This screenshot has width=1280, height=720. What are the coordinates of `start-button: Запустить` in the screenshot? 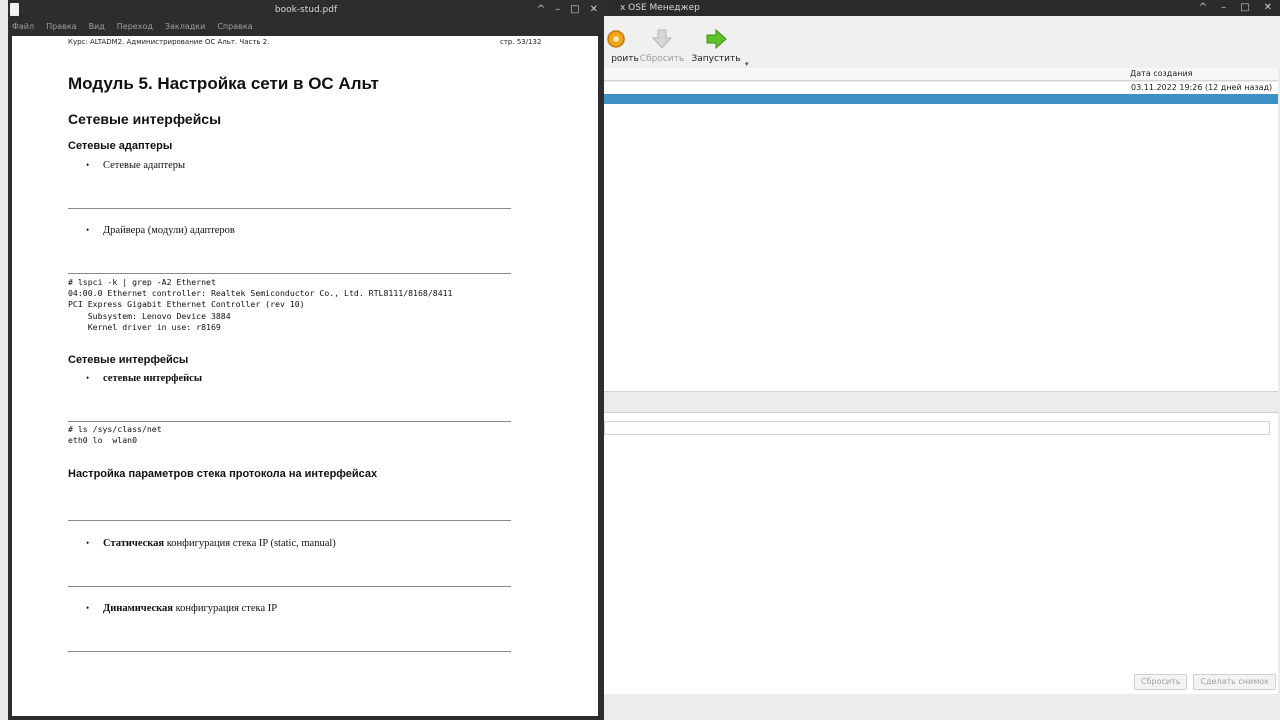 It's located at (716, 48).